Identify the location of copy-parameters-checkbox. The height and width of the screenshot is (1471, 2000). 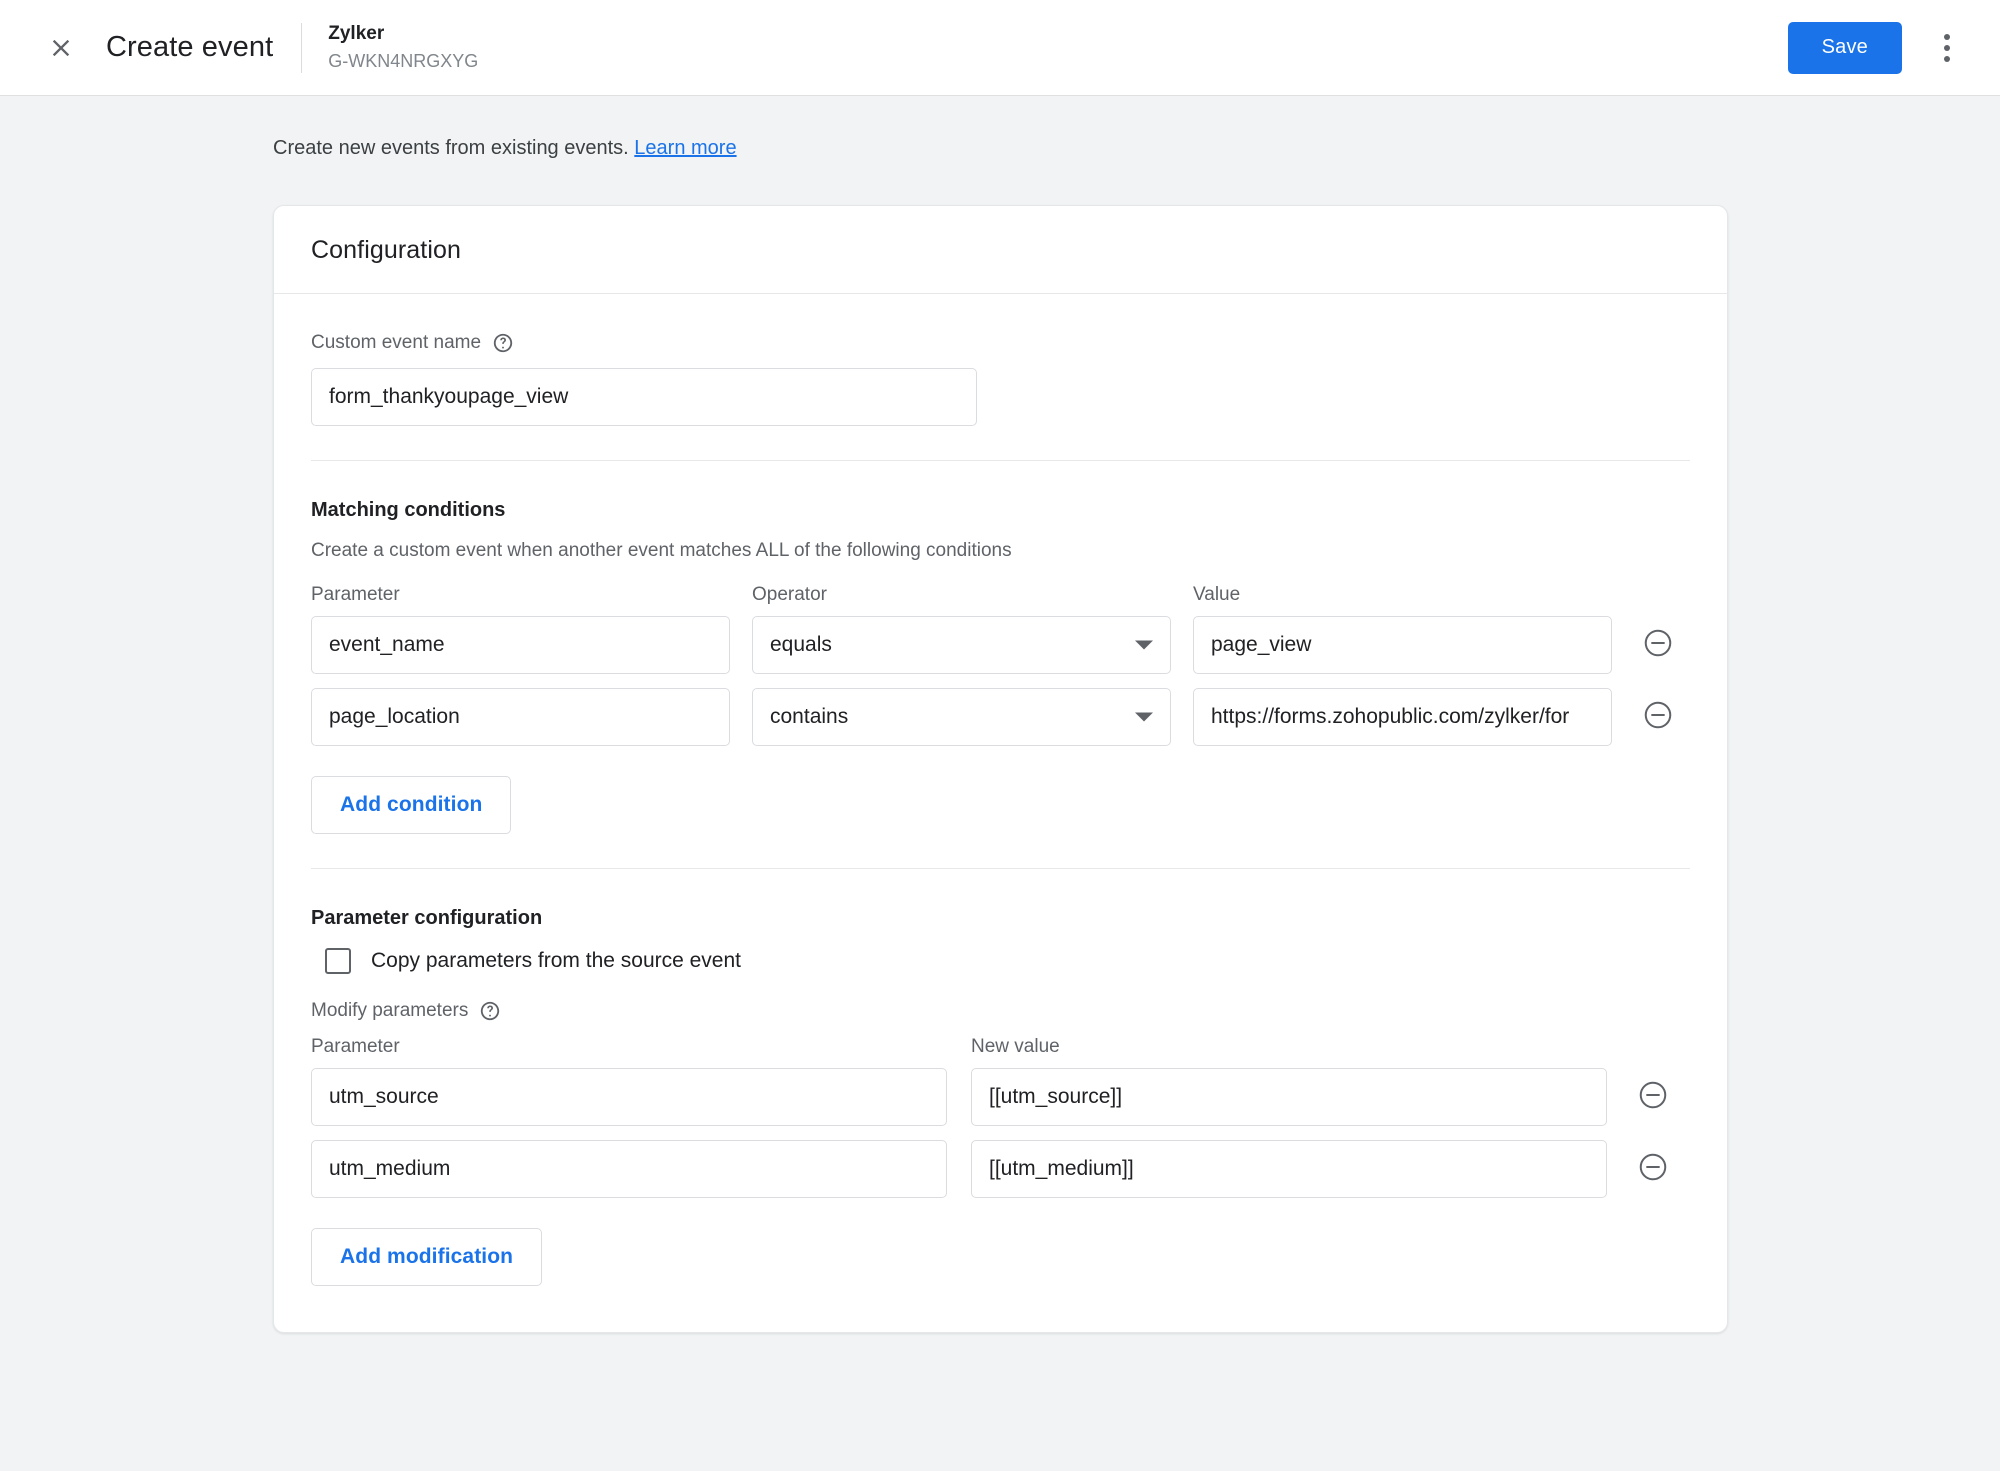
(338, 961).